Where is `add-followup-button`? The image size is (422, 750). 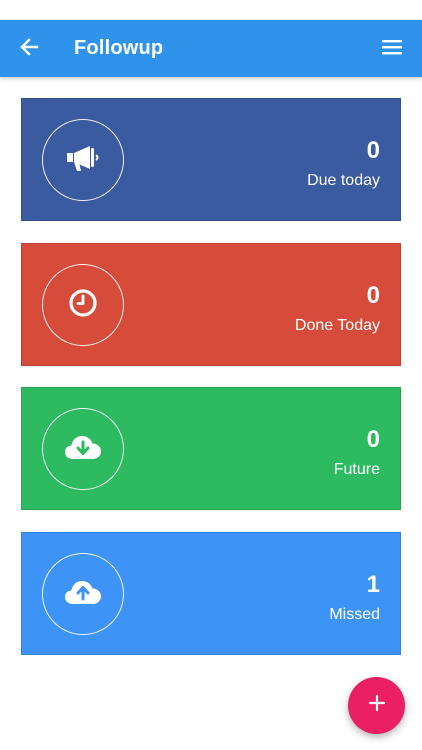 add-followup-button is located at coordinates (376, 705).